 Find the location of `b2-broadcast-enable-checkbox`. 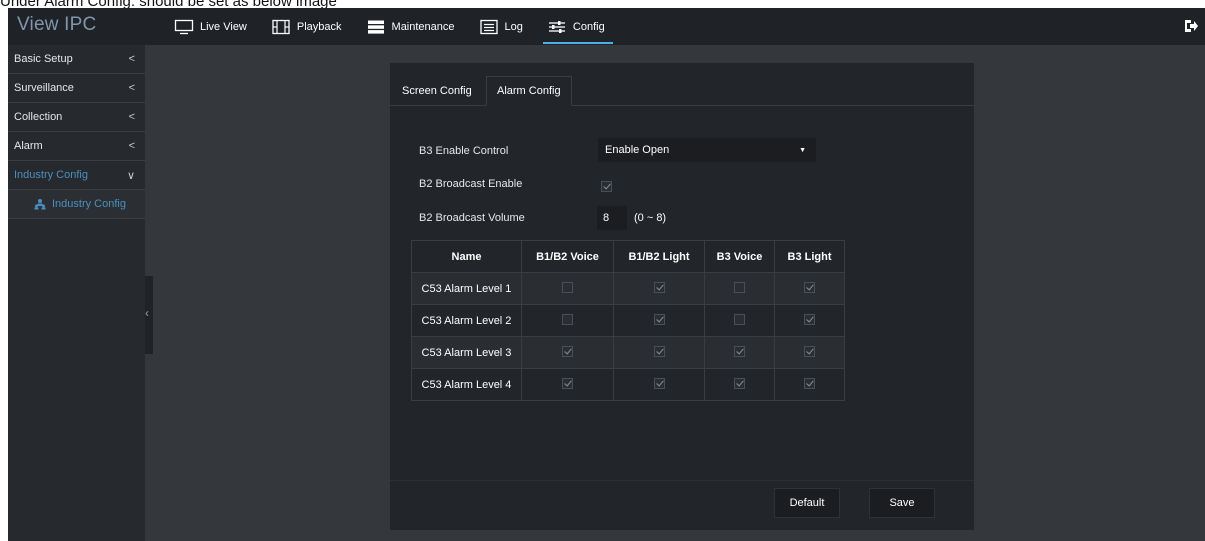

b2-broadcast-enable-checkbox is located at coordinates (606, 186).